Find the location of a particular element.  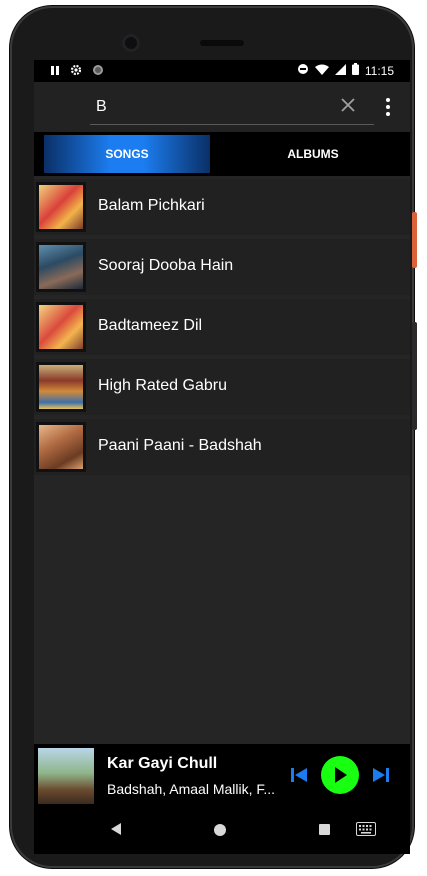

pause-icon is located at coordinates (55, 72).